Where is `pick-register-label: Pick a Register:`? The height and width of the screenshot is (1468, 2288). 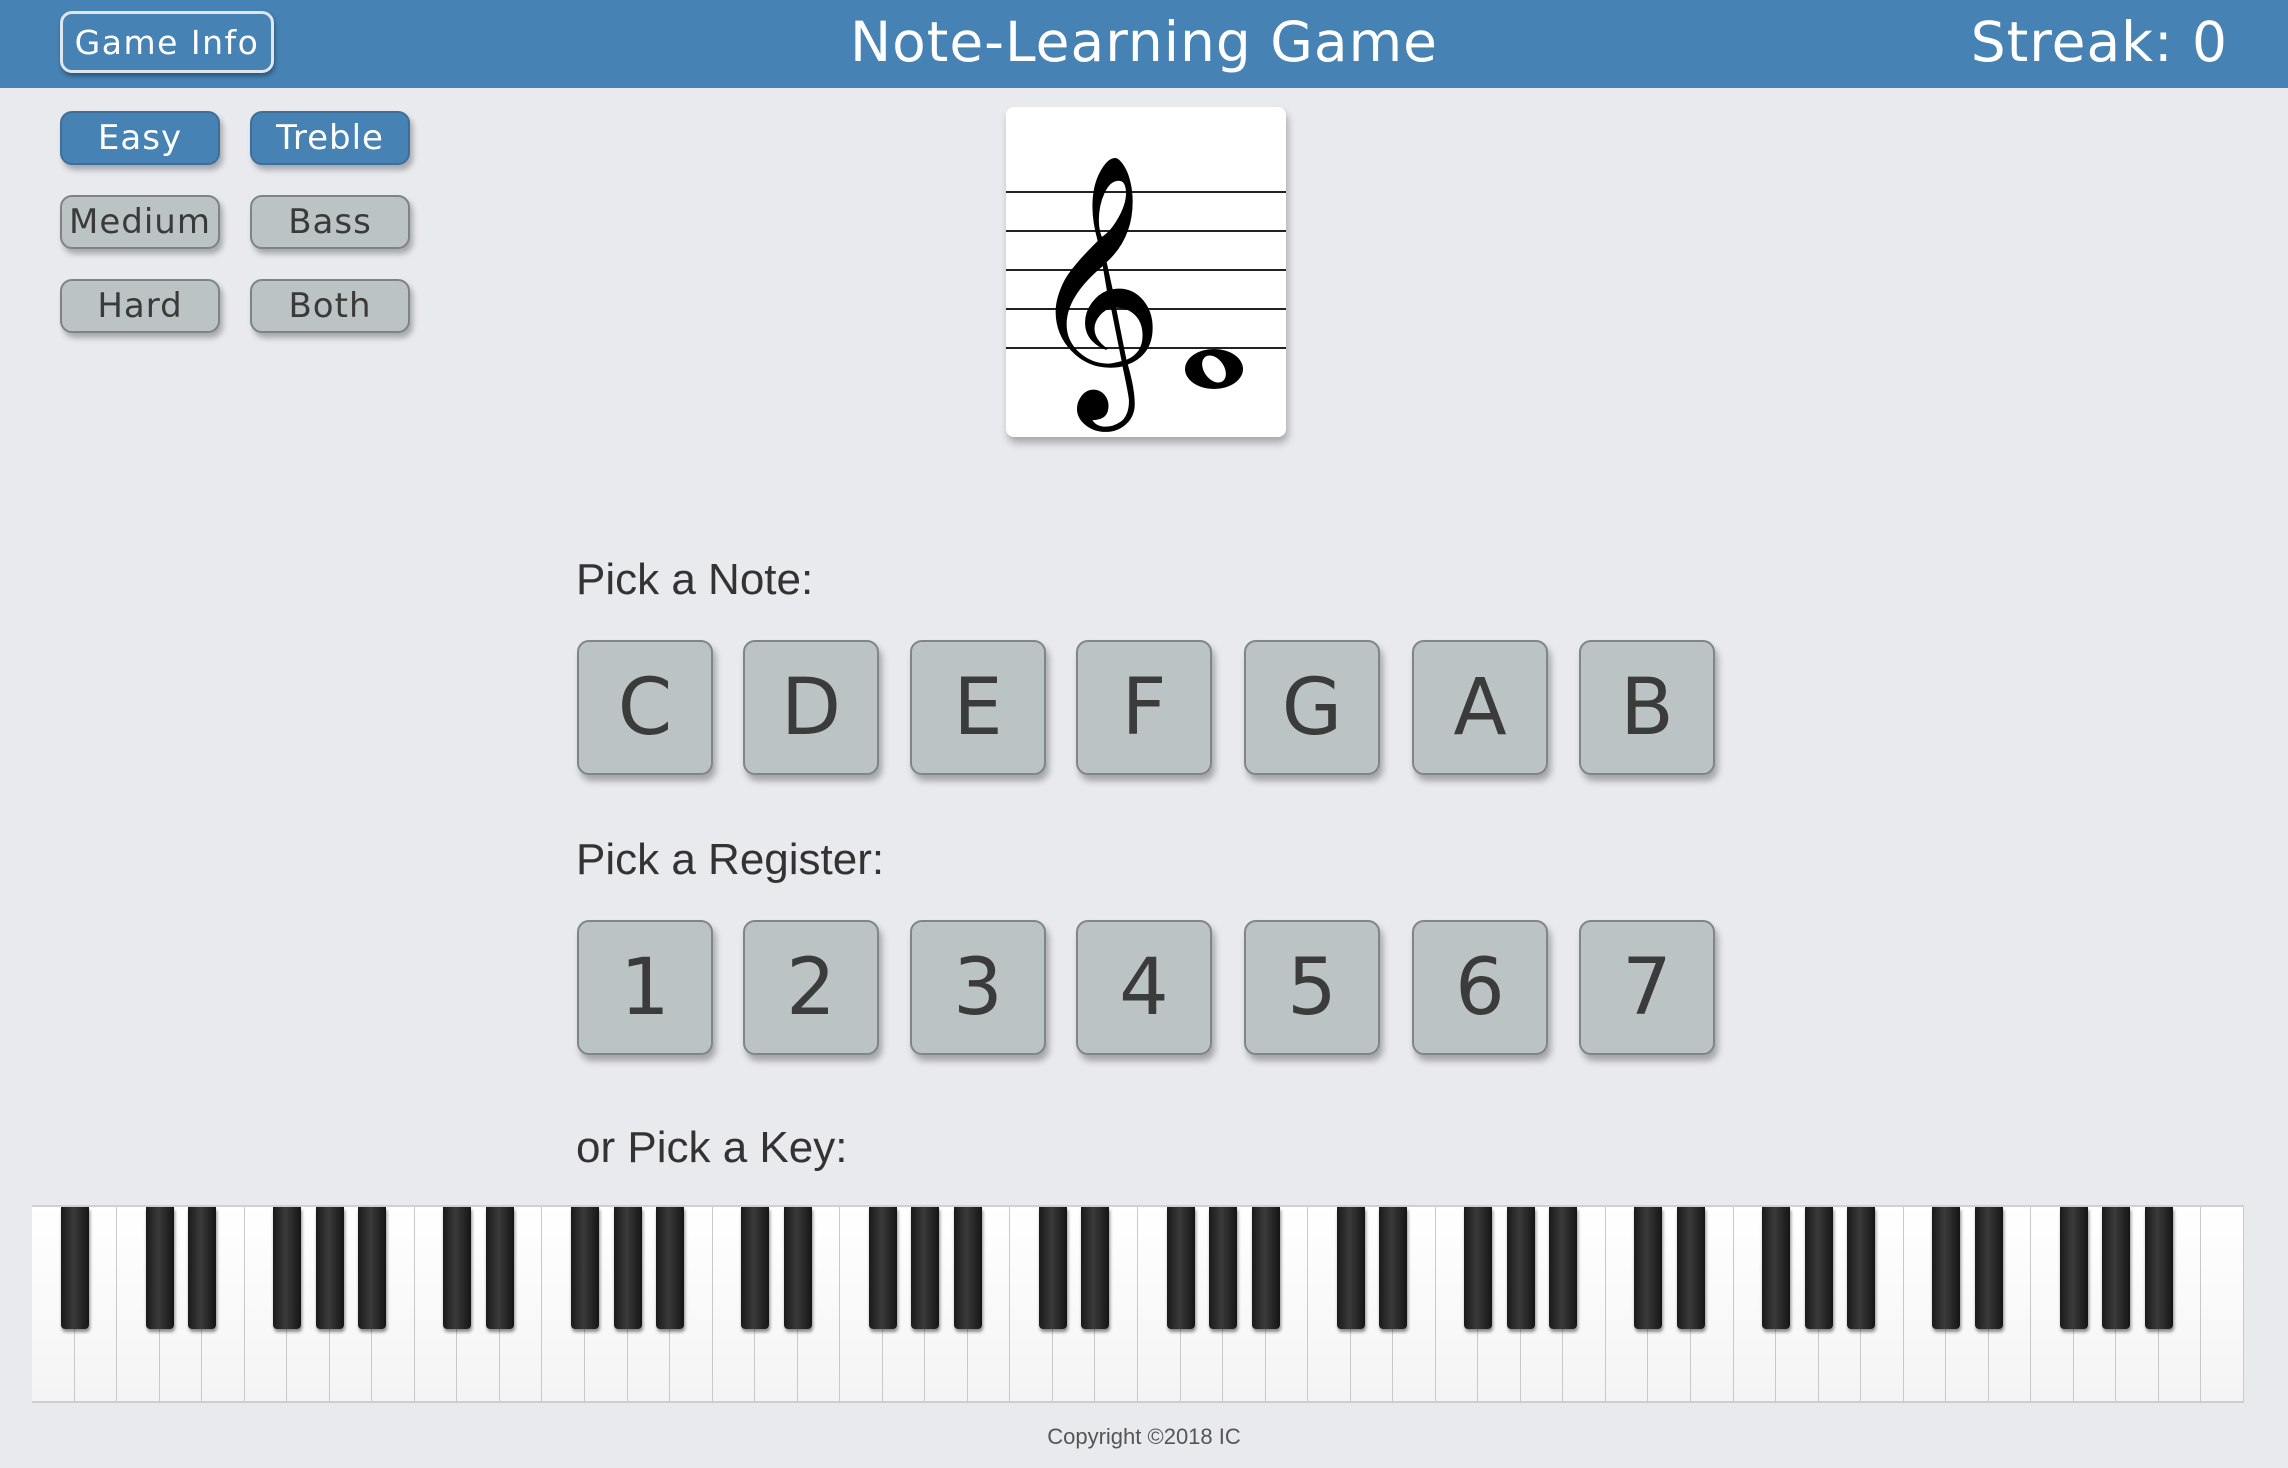 pick-register-label: Pick a Register: is located at coordinates (730, 859).